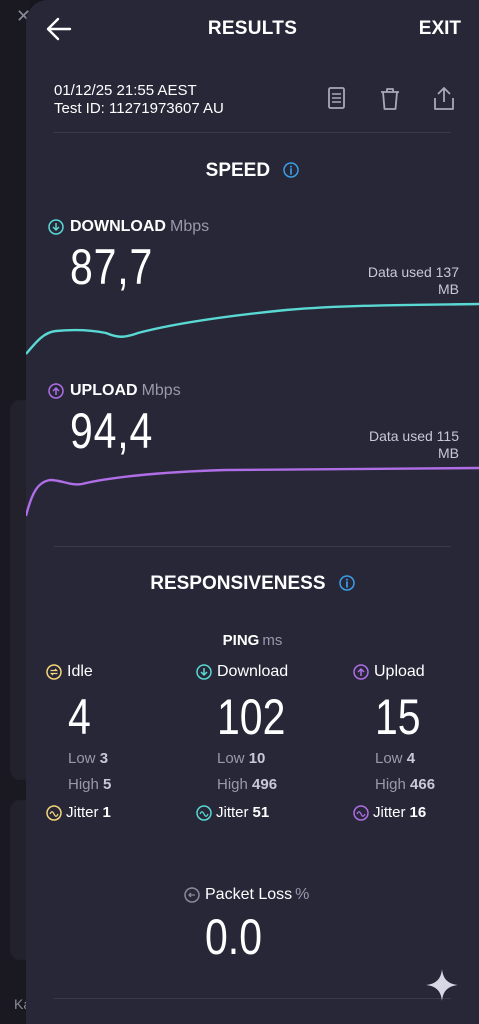 The height and width of the screenshot is (1024, 479). I want to click on download-value: 87,7, so click(112, 267).